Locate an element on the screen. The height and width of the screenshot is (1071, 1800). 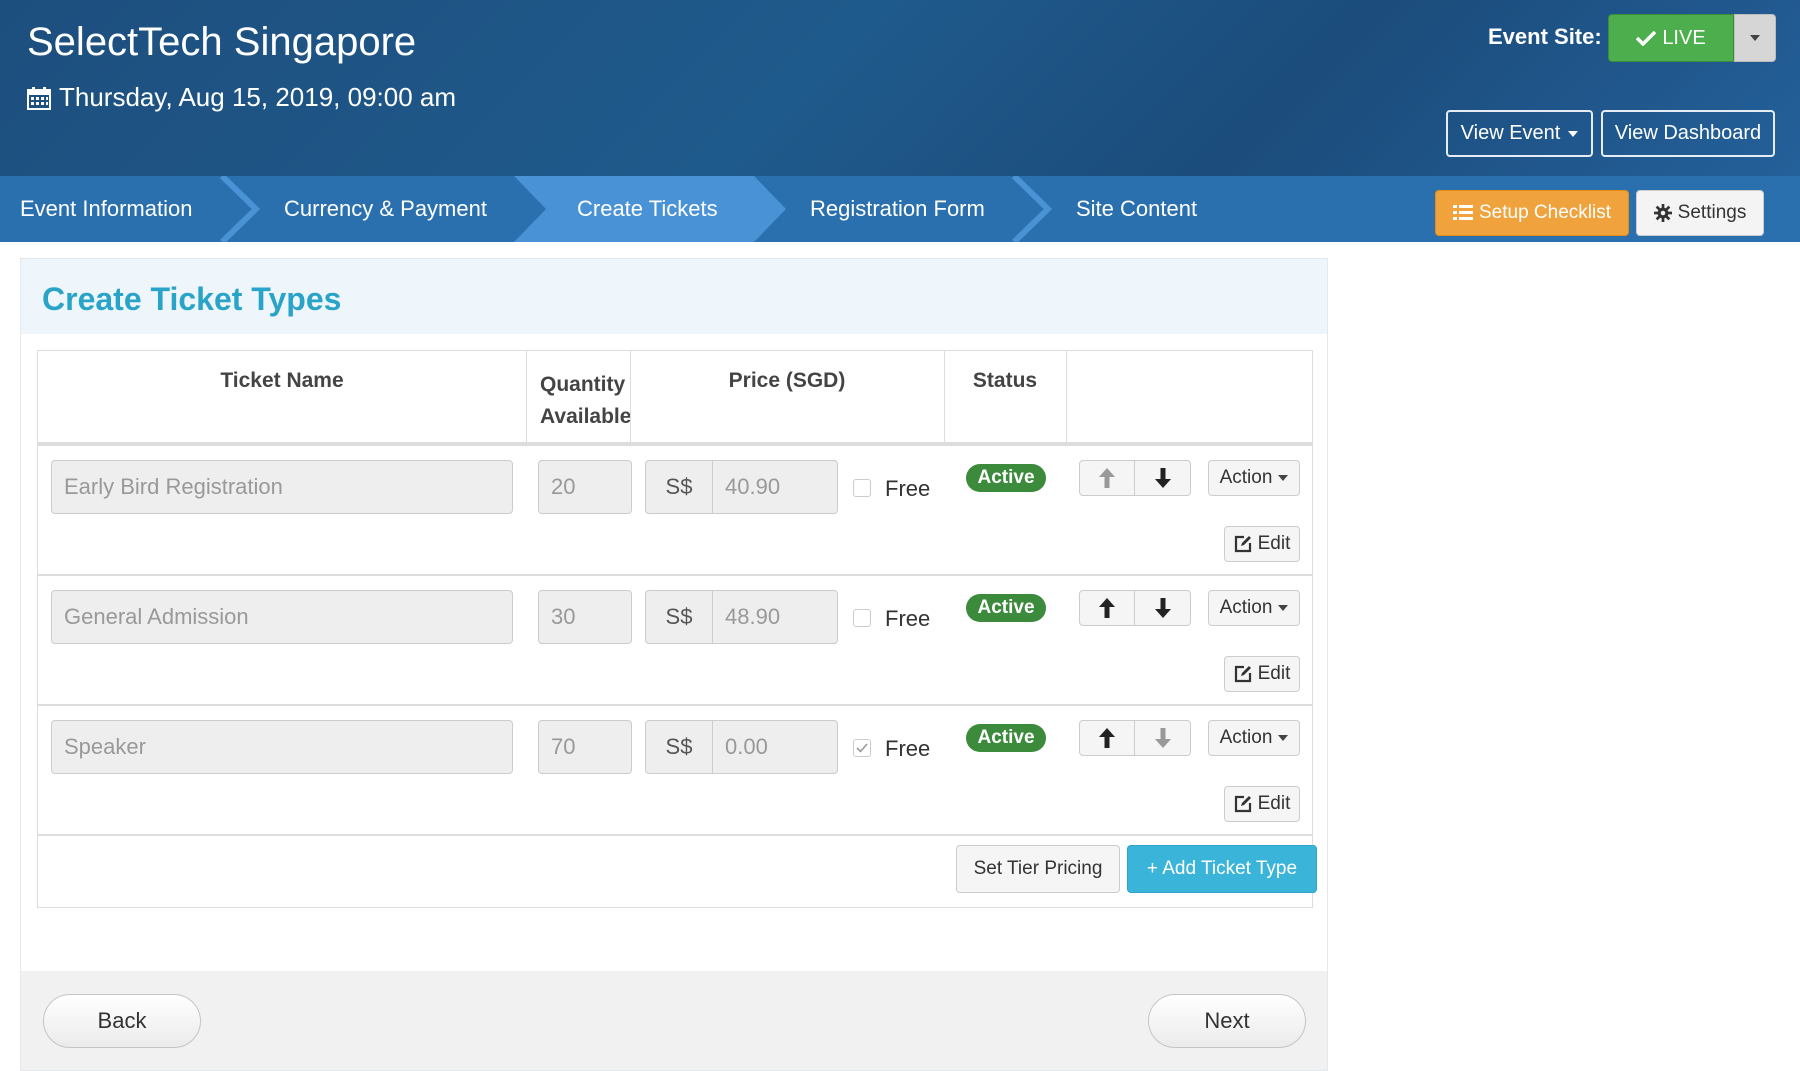
gear-icon is located at coordinates (1662, 213).